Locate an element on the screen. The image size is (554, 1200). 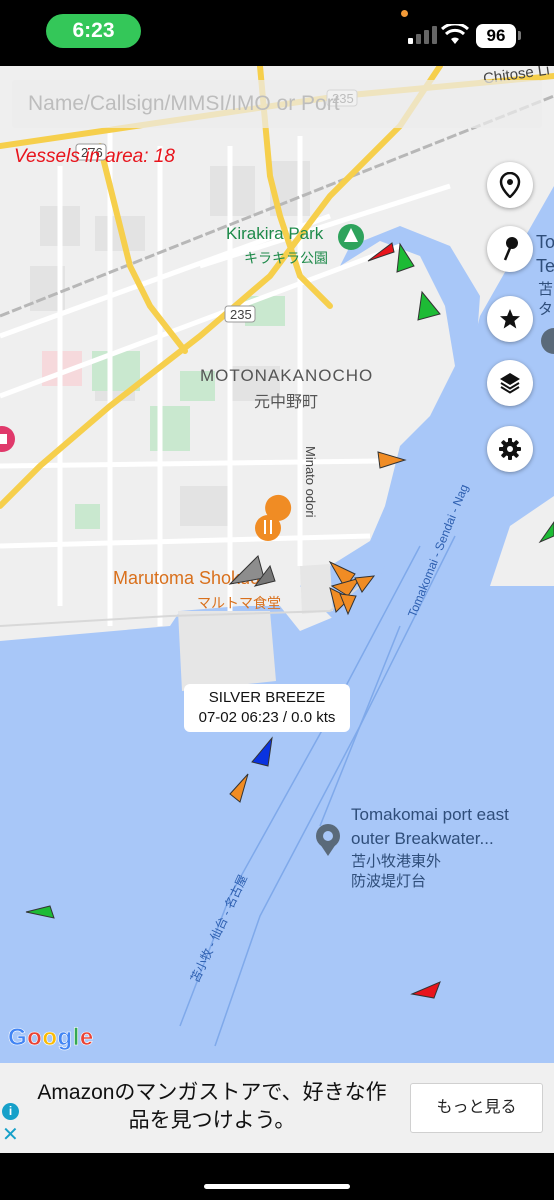
ad-text: Amazonのマンガストアで、好きな作品を見つけよう。 is located at coordinates (212, 1107).